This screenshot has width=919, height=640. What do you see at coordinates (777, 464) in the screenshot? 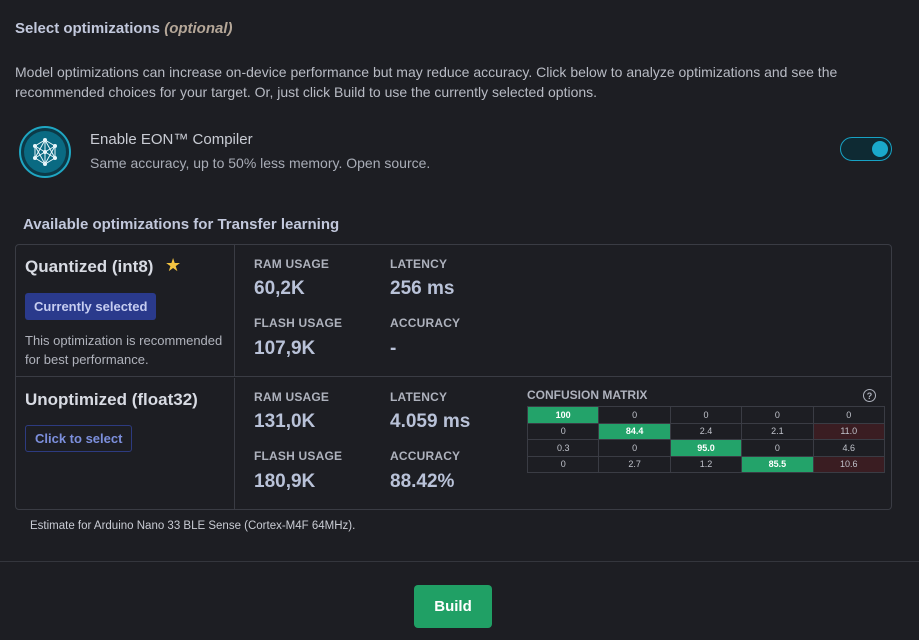
I see `confusion-matrix-cell: 85.5` at bounding box center [777, 464].